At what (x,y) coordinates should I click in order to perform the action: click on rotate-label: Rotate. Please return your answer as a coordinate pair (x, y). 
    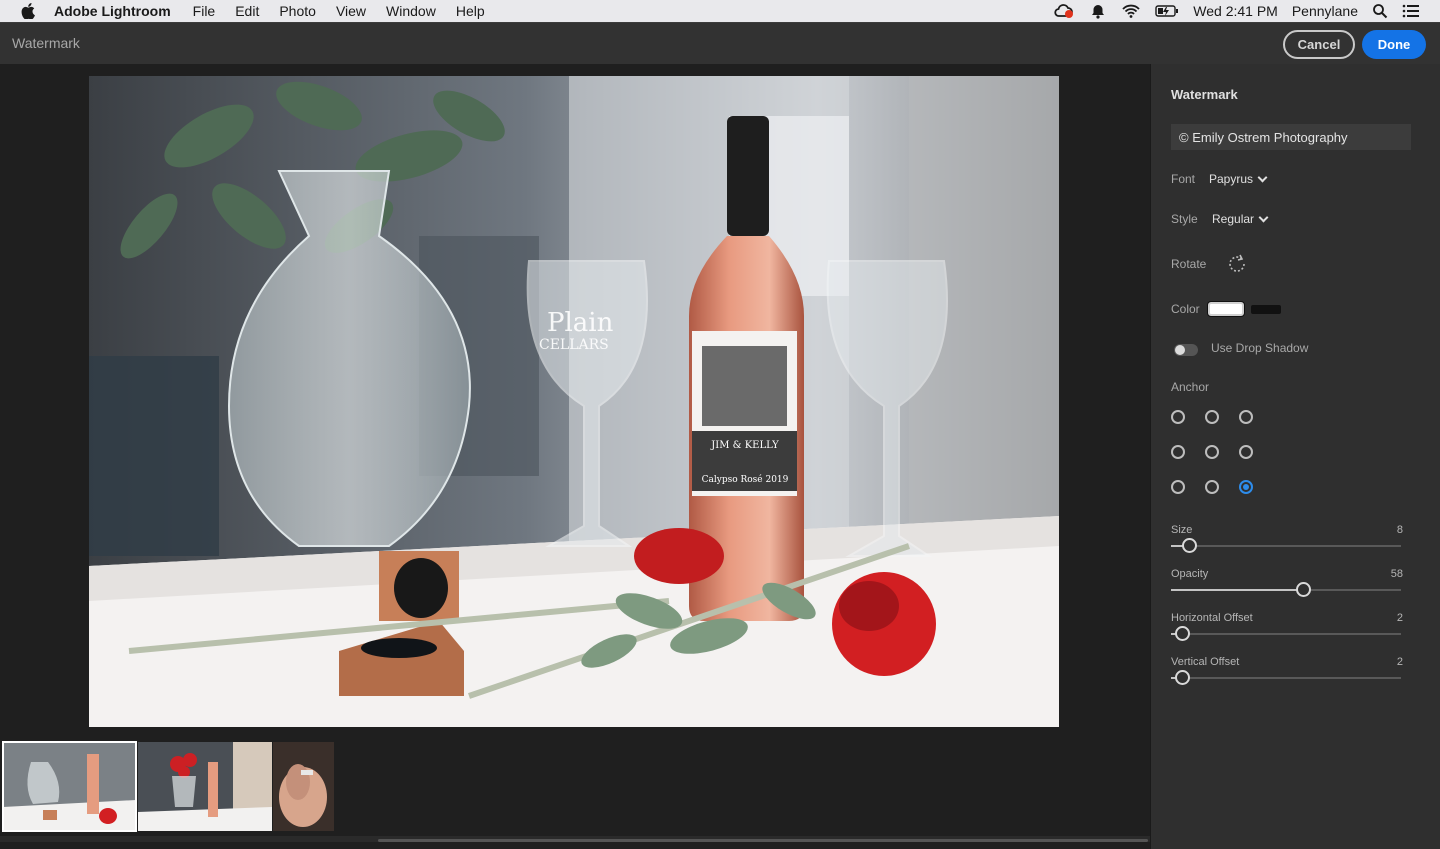
    Looking at the image, I should click on (1189, 264).